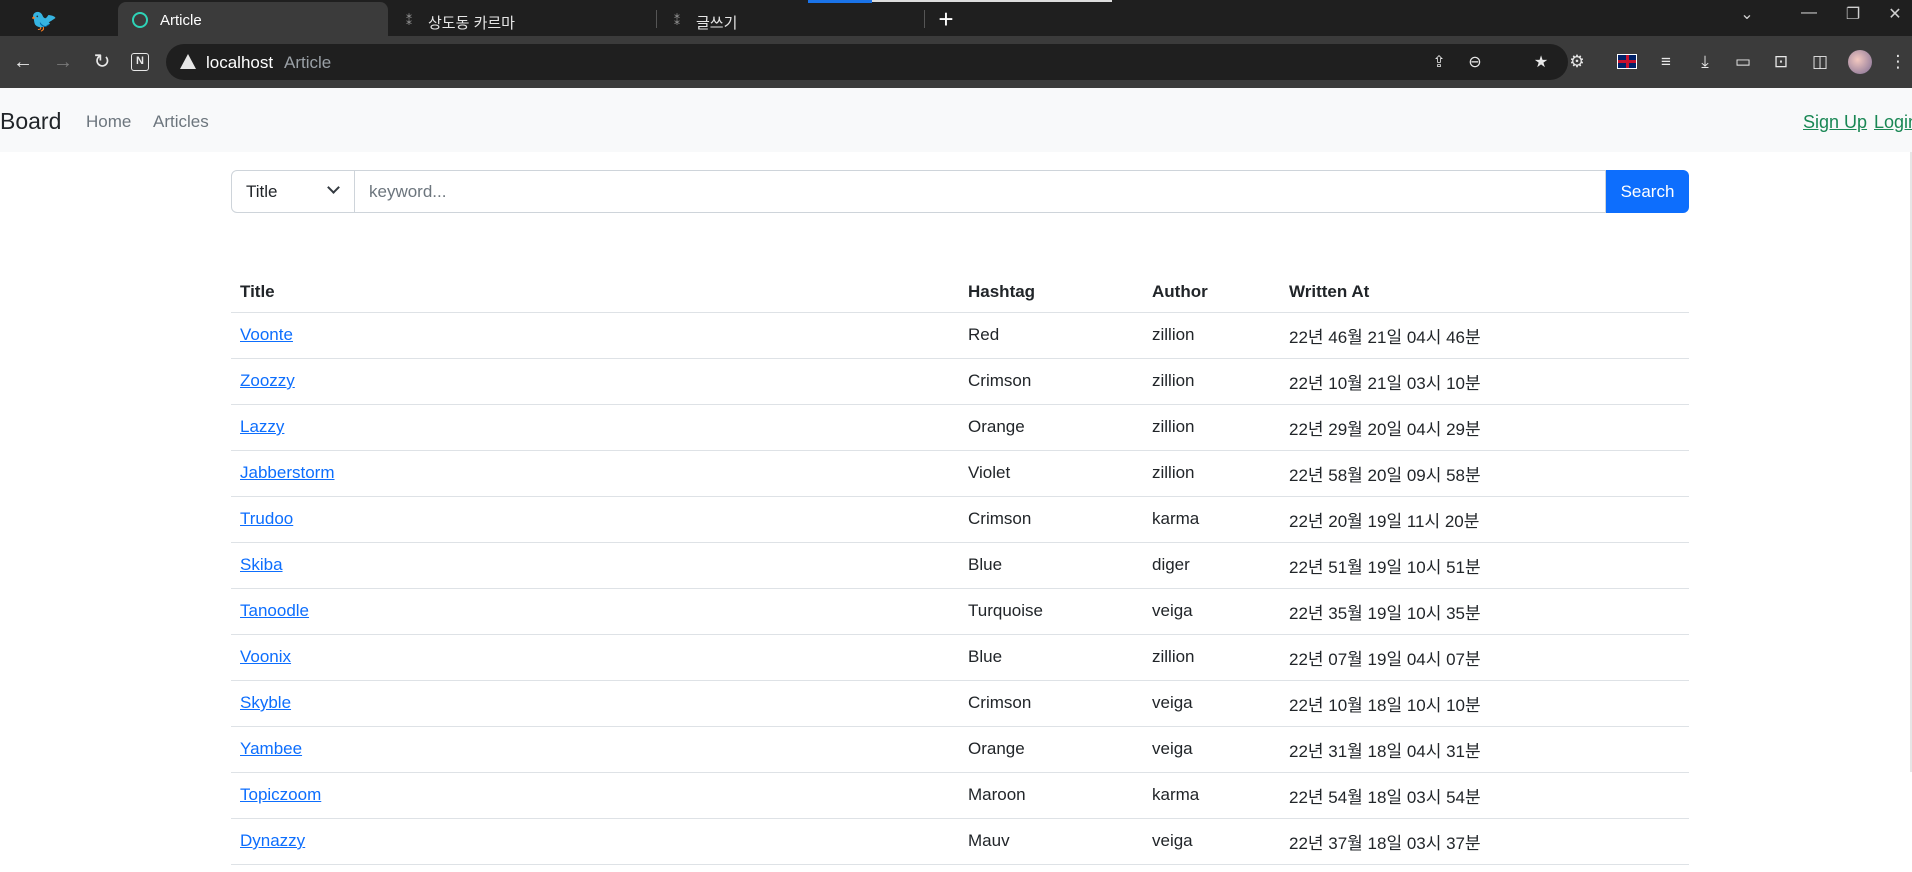  Describe the element at coordinates (960, 841) in the screenshot. I see `table-row: Dynazzy Mauv veiga 22년 37월 18일 03시 37분` at that location.